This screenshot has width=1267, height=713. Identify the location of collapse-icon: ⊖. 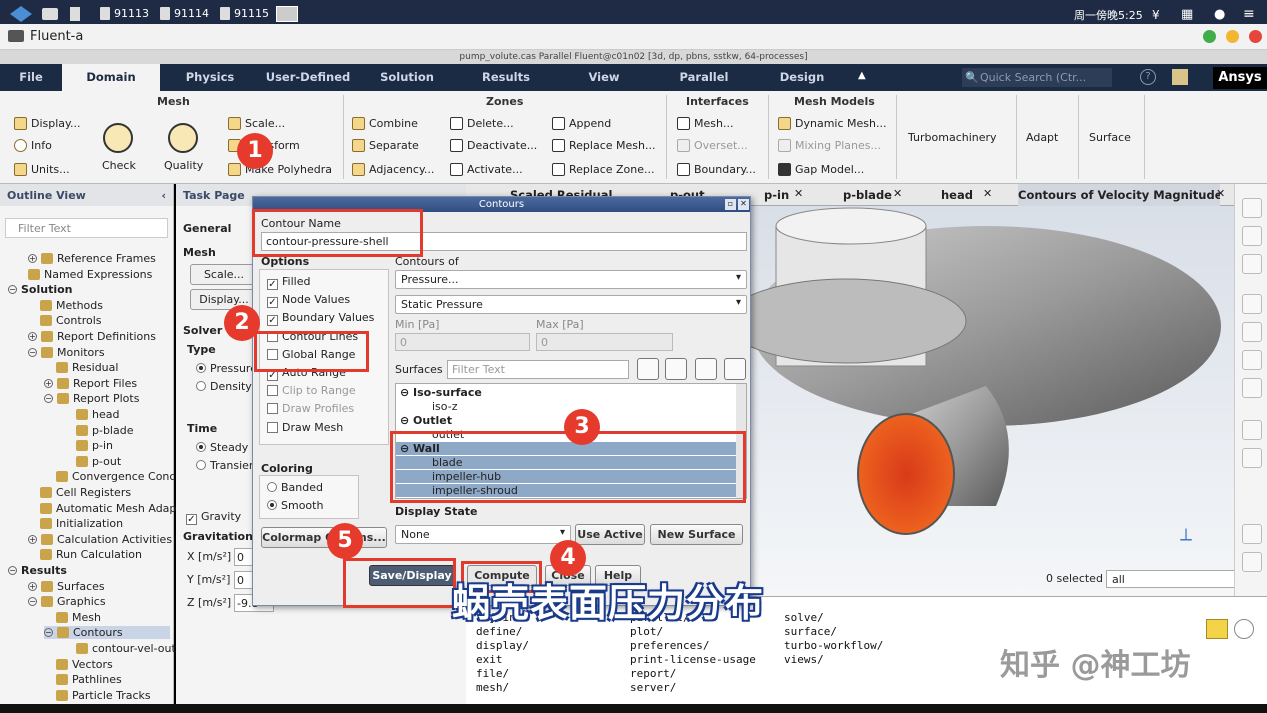
(406, 392).